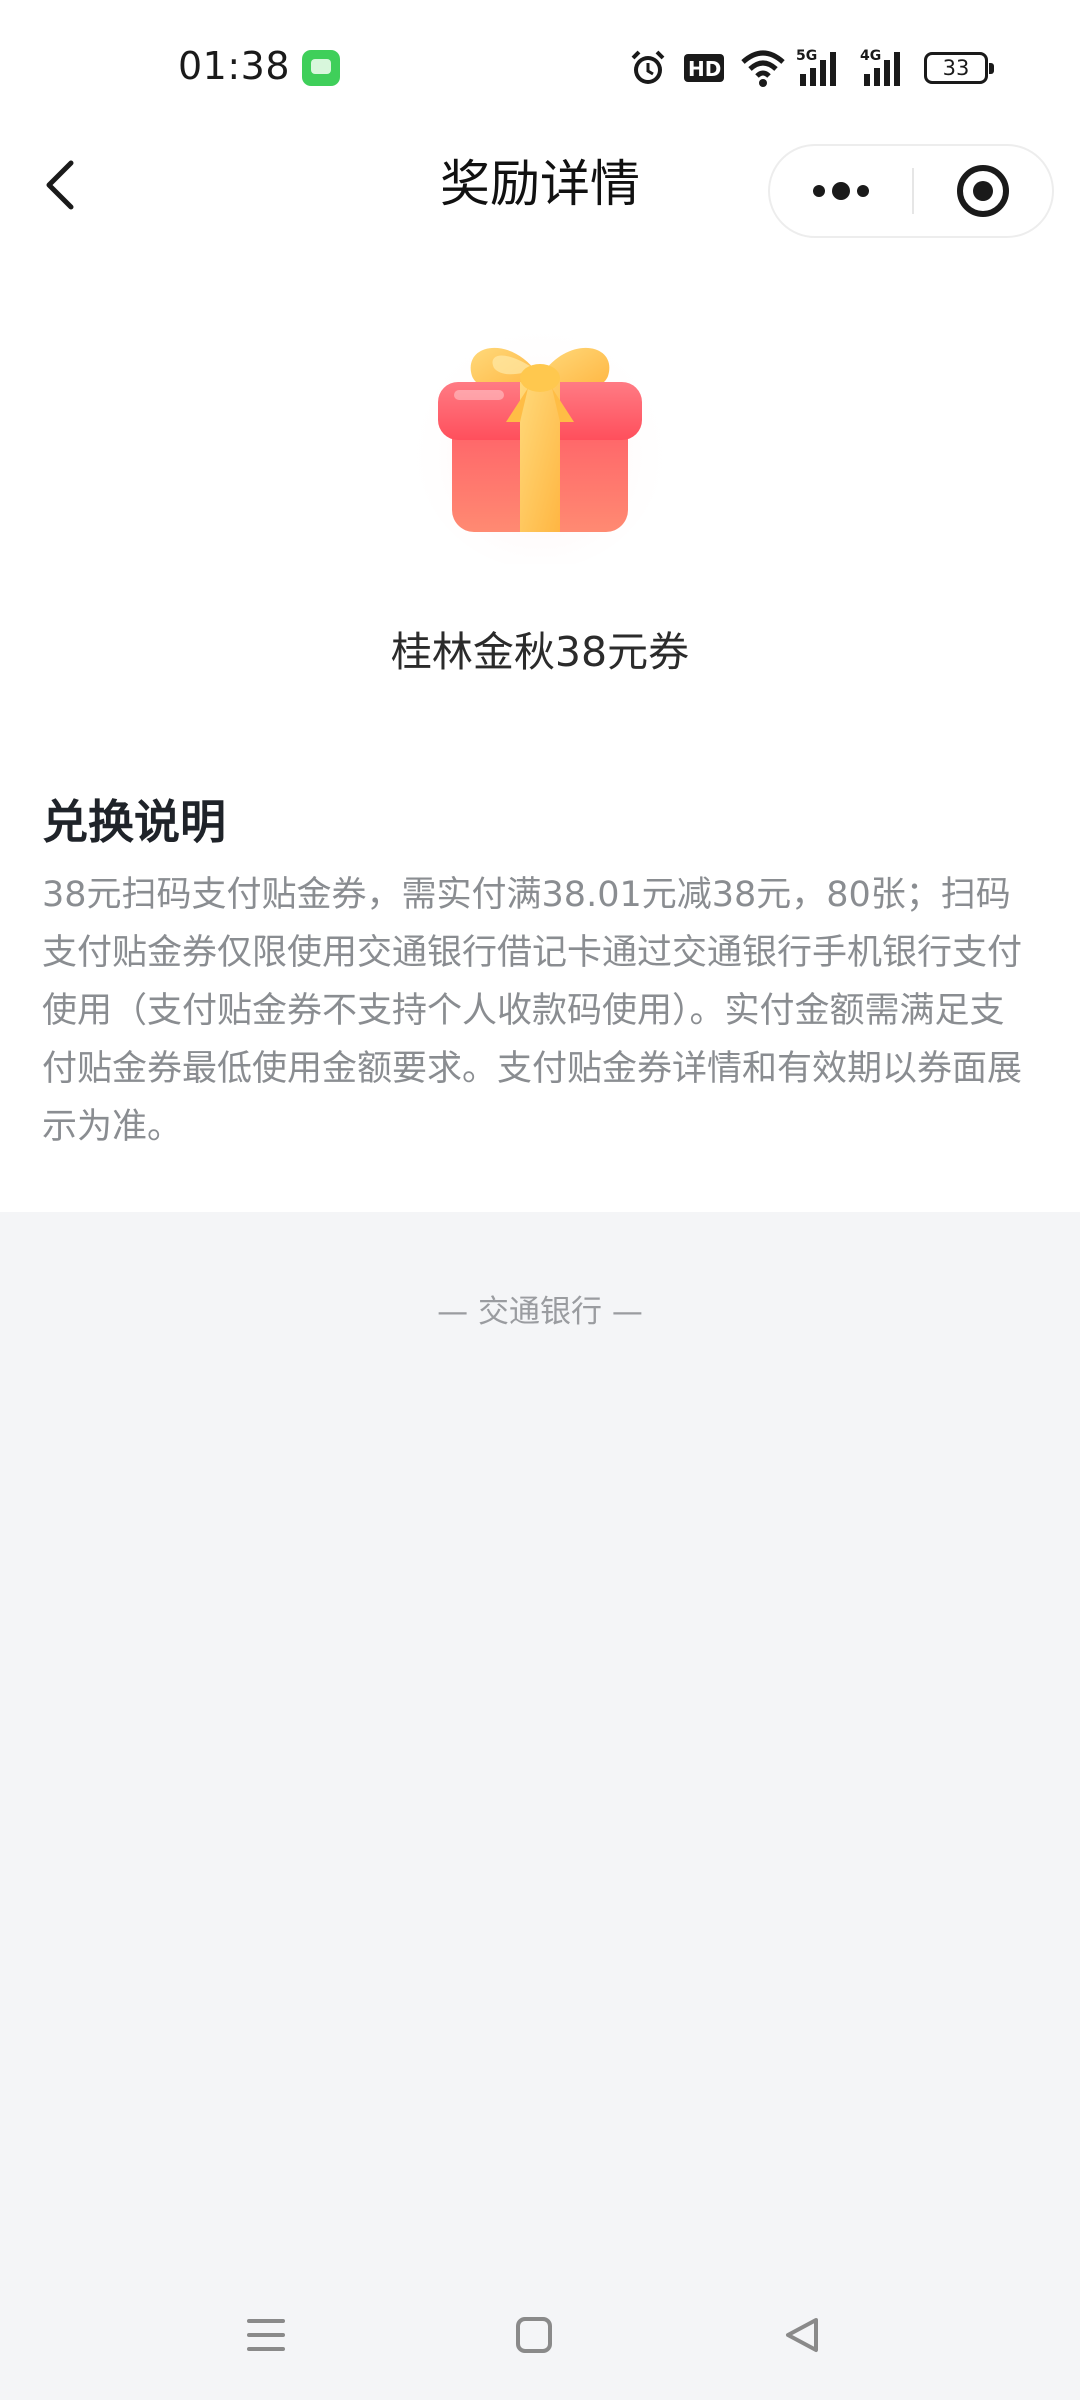  I want to click on nav-bar: 奖励详情, so click(540, 187).